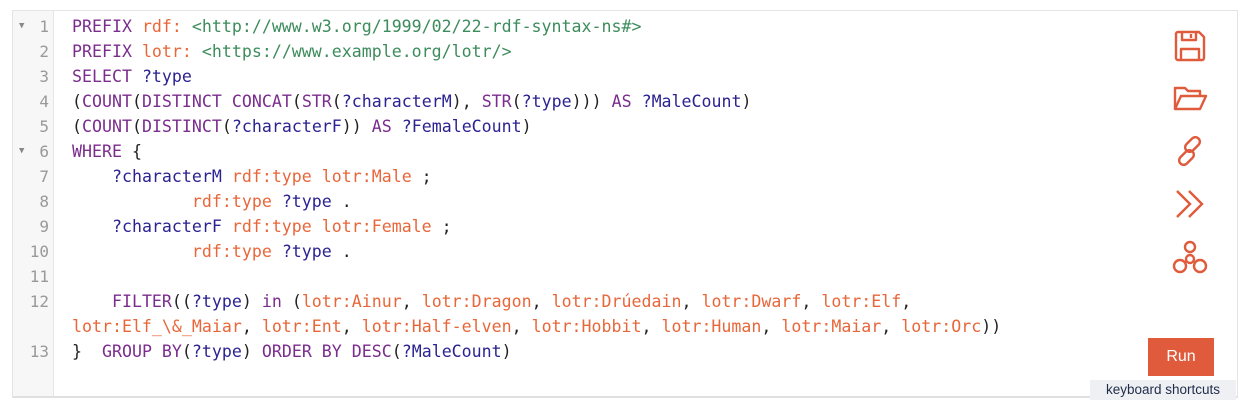  I want to click on prefixed-name-token: lotr:Ainur, so click(351, 301).